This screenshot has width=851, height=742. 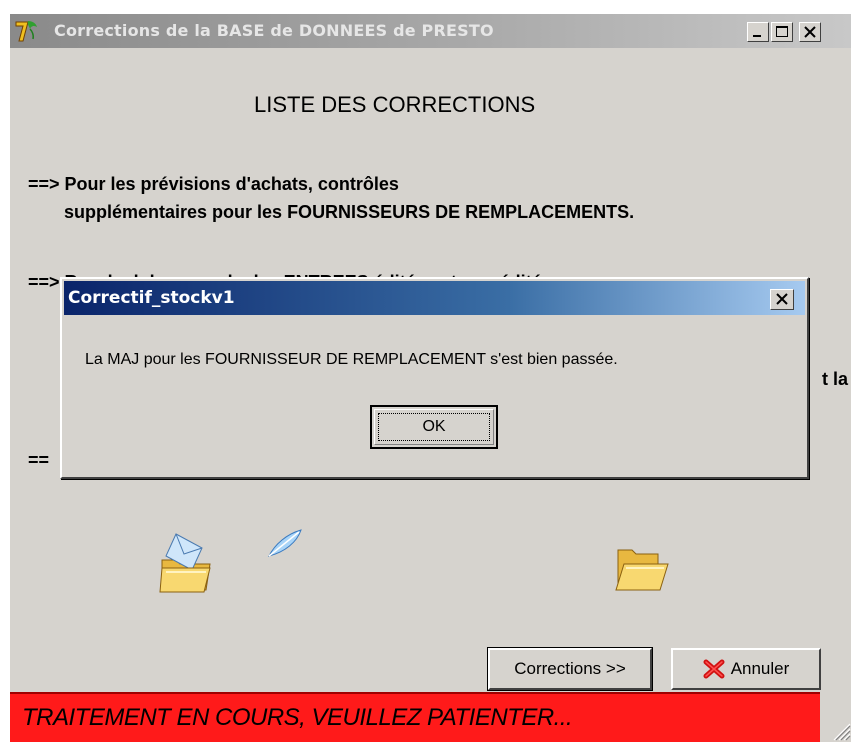 I want to click on resize-grip-icon, so click(x=838, y=726).